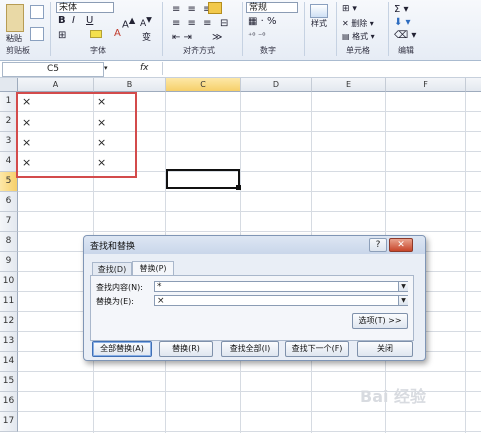 This screenshot has height=433, width=481. Describe the element at coordinates (112, 269) in the screenshot. I see `tab-find: 查找(D)` at that location.